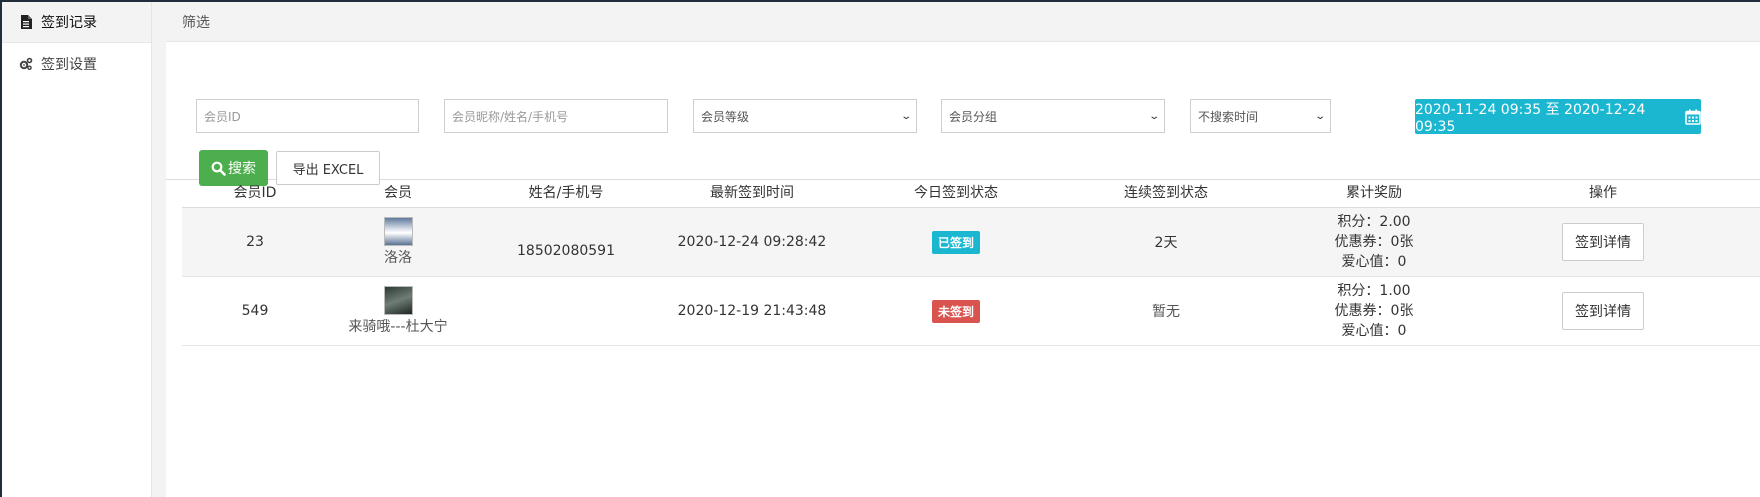 This screenshot has height=497, width=1760. I want to click on member-id-input: 会员ID, so click(307, 116).